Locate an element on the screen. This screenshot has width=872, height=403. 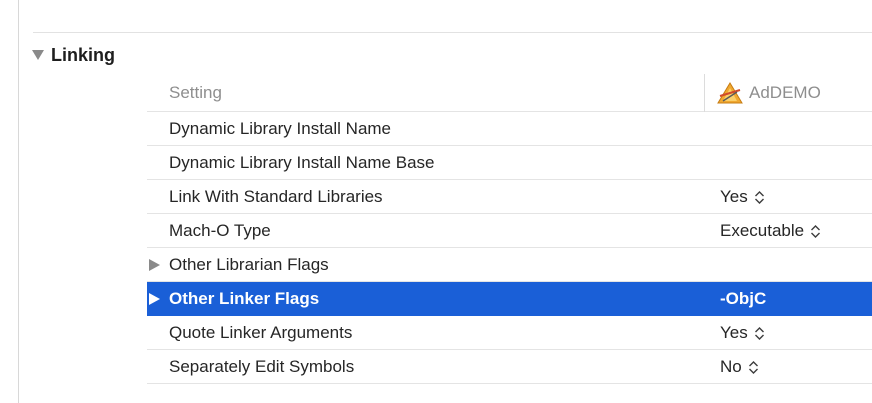
setting-row: Separately Edit Symbols No is located at coordinates (509, 367).